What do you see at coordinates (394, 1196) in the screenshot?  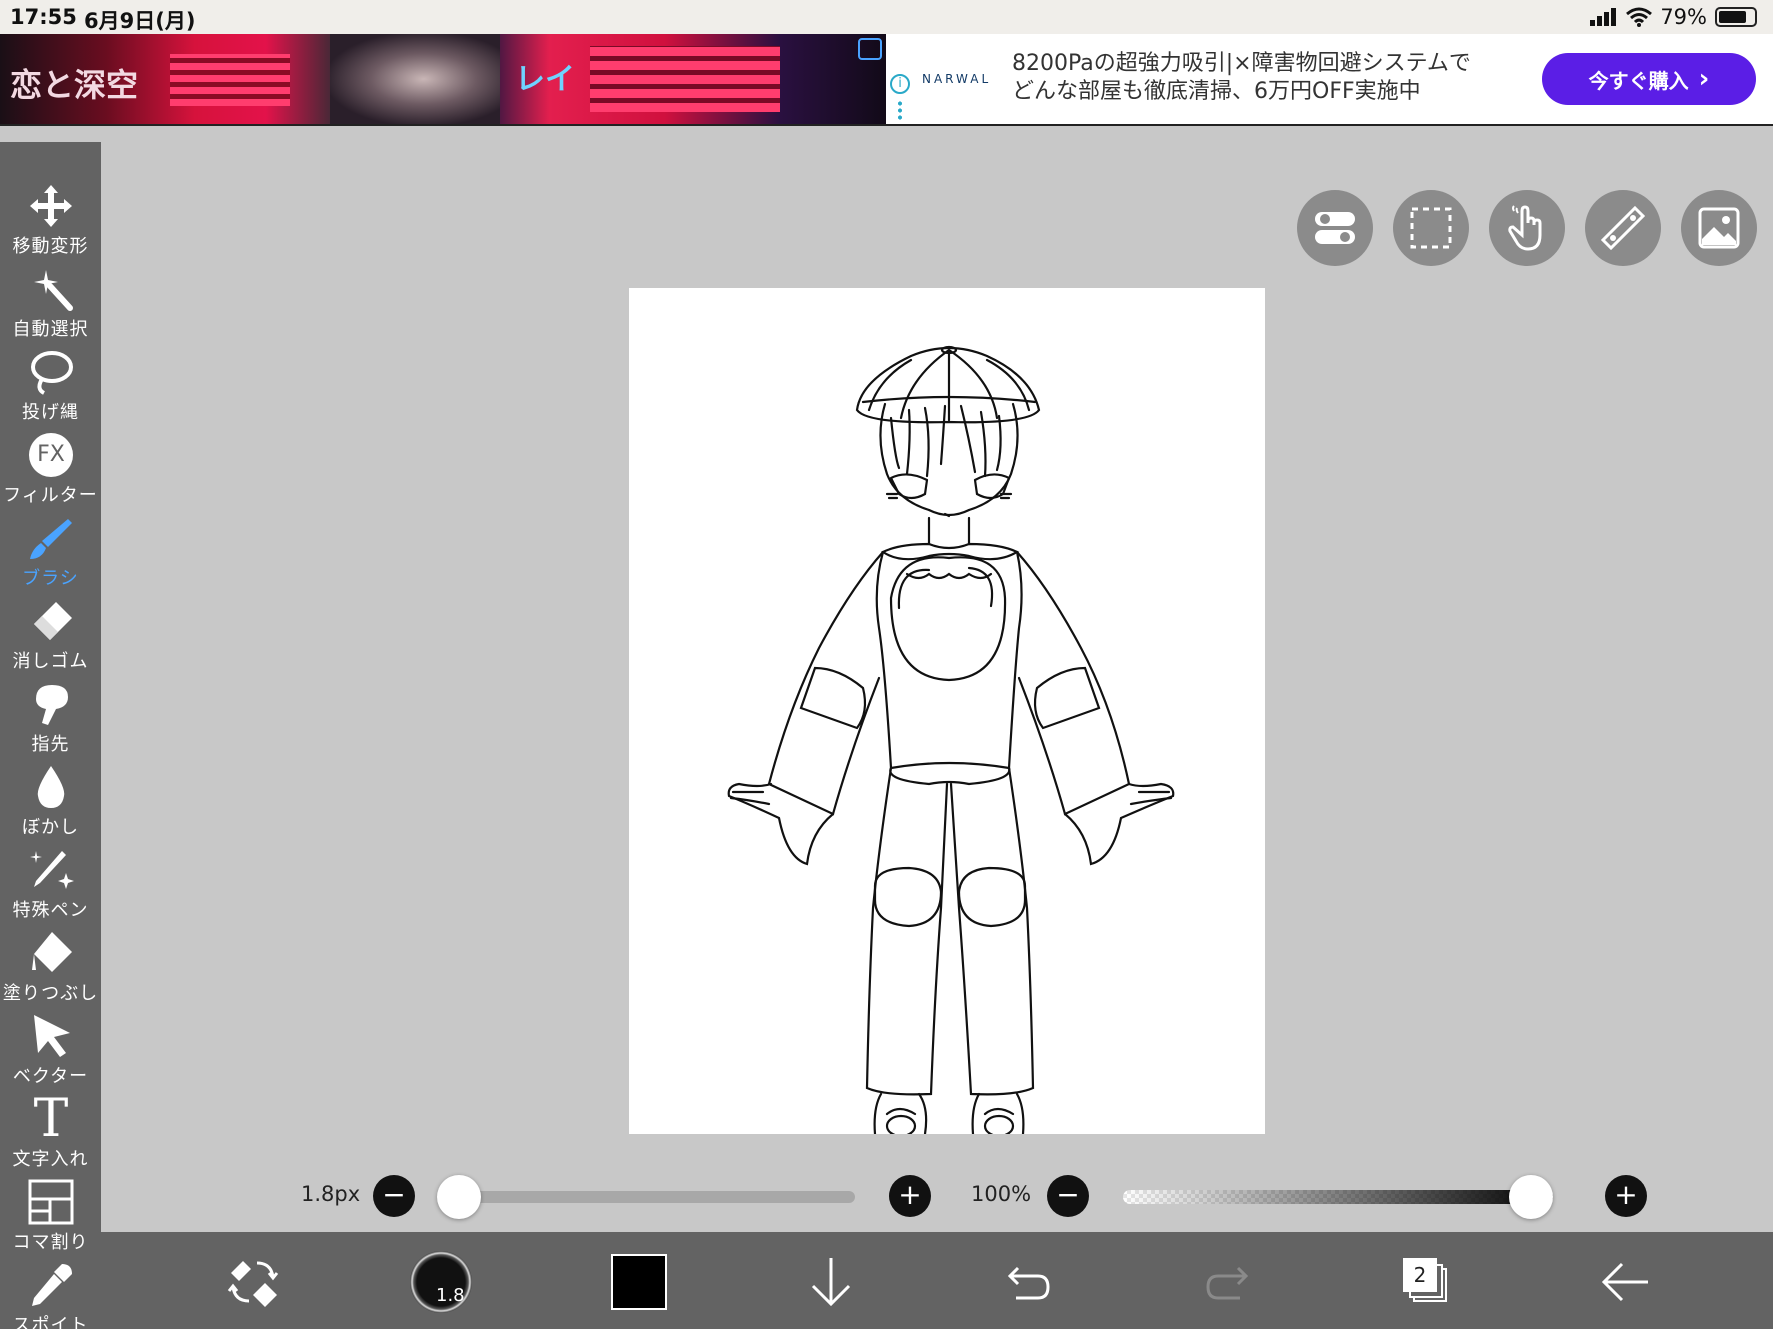 I see `brush-size-minus-button: −` at bounding box center [394, 1196].